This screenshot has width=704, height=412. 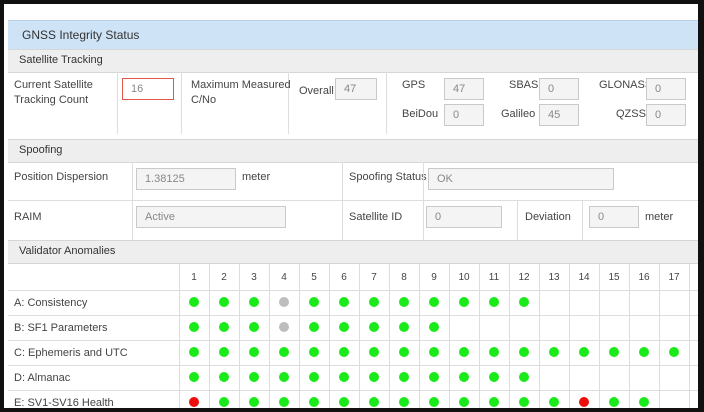 What do you see at coordinates (376, 217) in the screenshot?
I see `satellite-id-label: Satellite ID` at bounding box center [376, 217].